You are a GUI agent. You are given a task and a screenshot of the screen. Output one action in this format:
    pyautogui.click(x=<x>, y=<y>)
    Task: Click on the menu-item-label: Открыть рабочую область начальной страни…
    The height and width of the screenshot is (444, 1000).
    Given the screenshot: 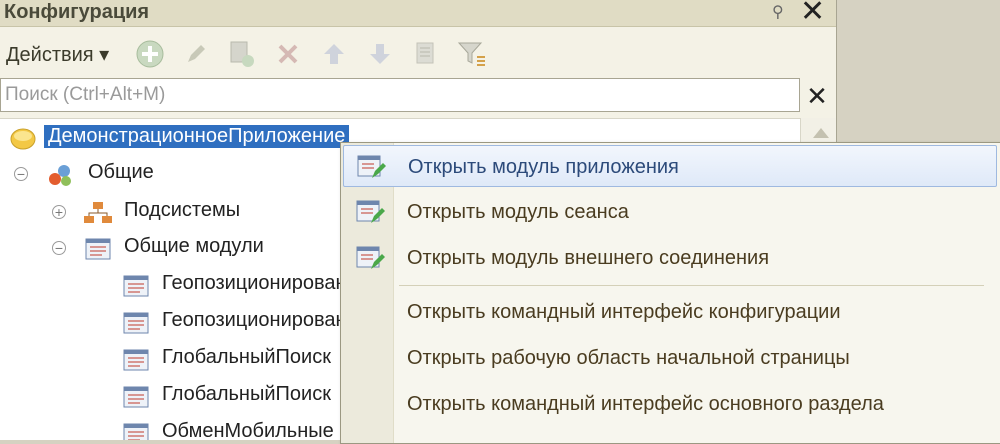 What is the action you would take?
    pyautogui.click(x=628, y=358)
    